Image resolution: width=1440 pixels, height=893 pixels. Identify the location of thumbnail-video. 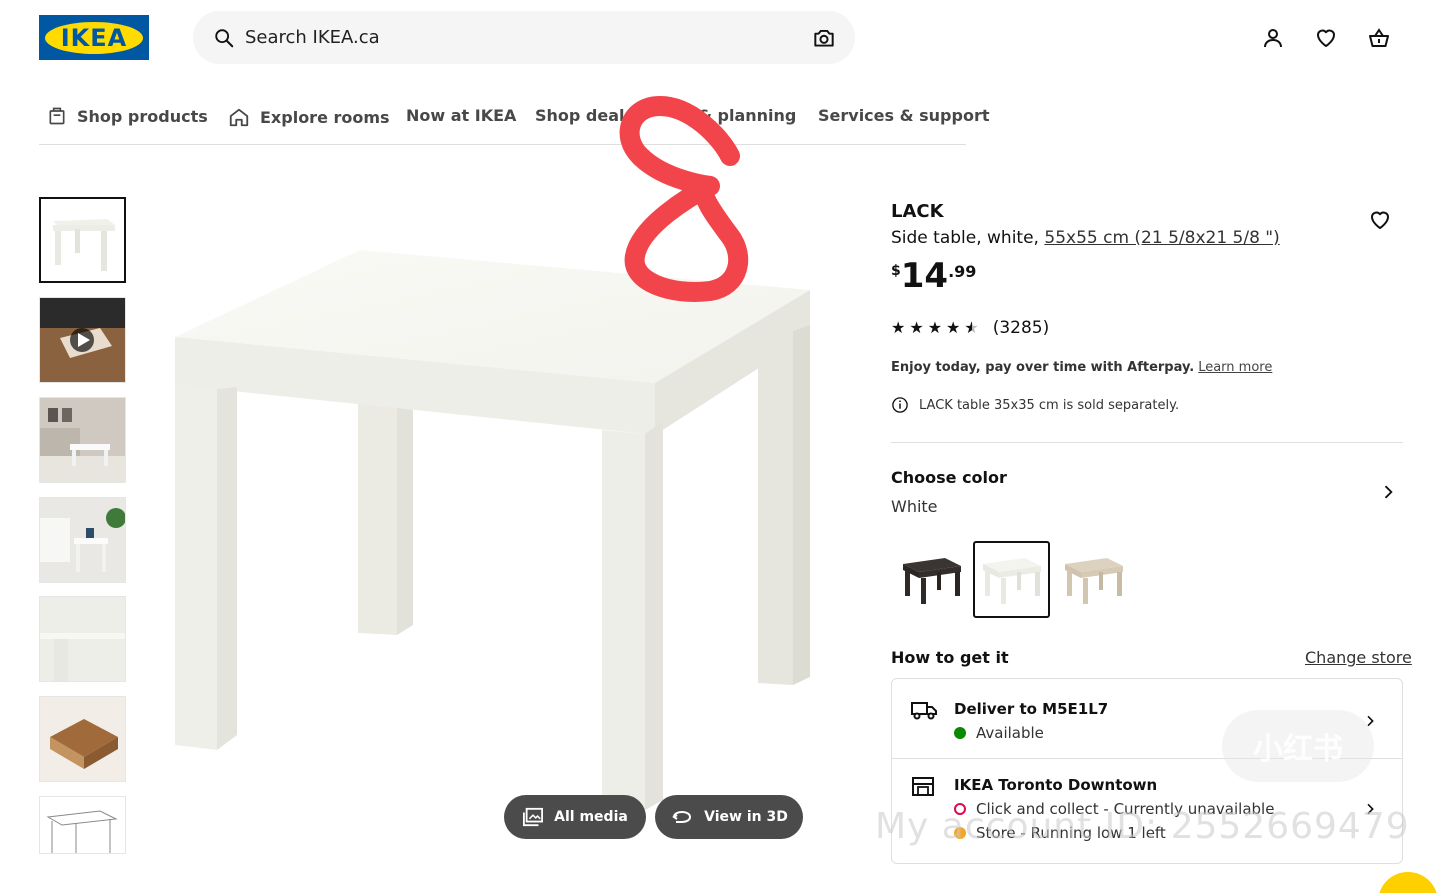
(82, 340).